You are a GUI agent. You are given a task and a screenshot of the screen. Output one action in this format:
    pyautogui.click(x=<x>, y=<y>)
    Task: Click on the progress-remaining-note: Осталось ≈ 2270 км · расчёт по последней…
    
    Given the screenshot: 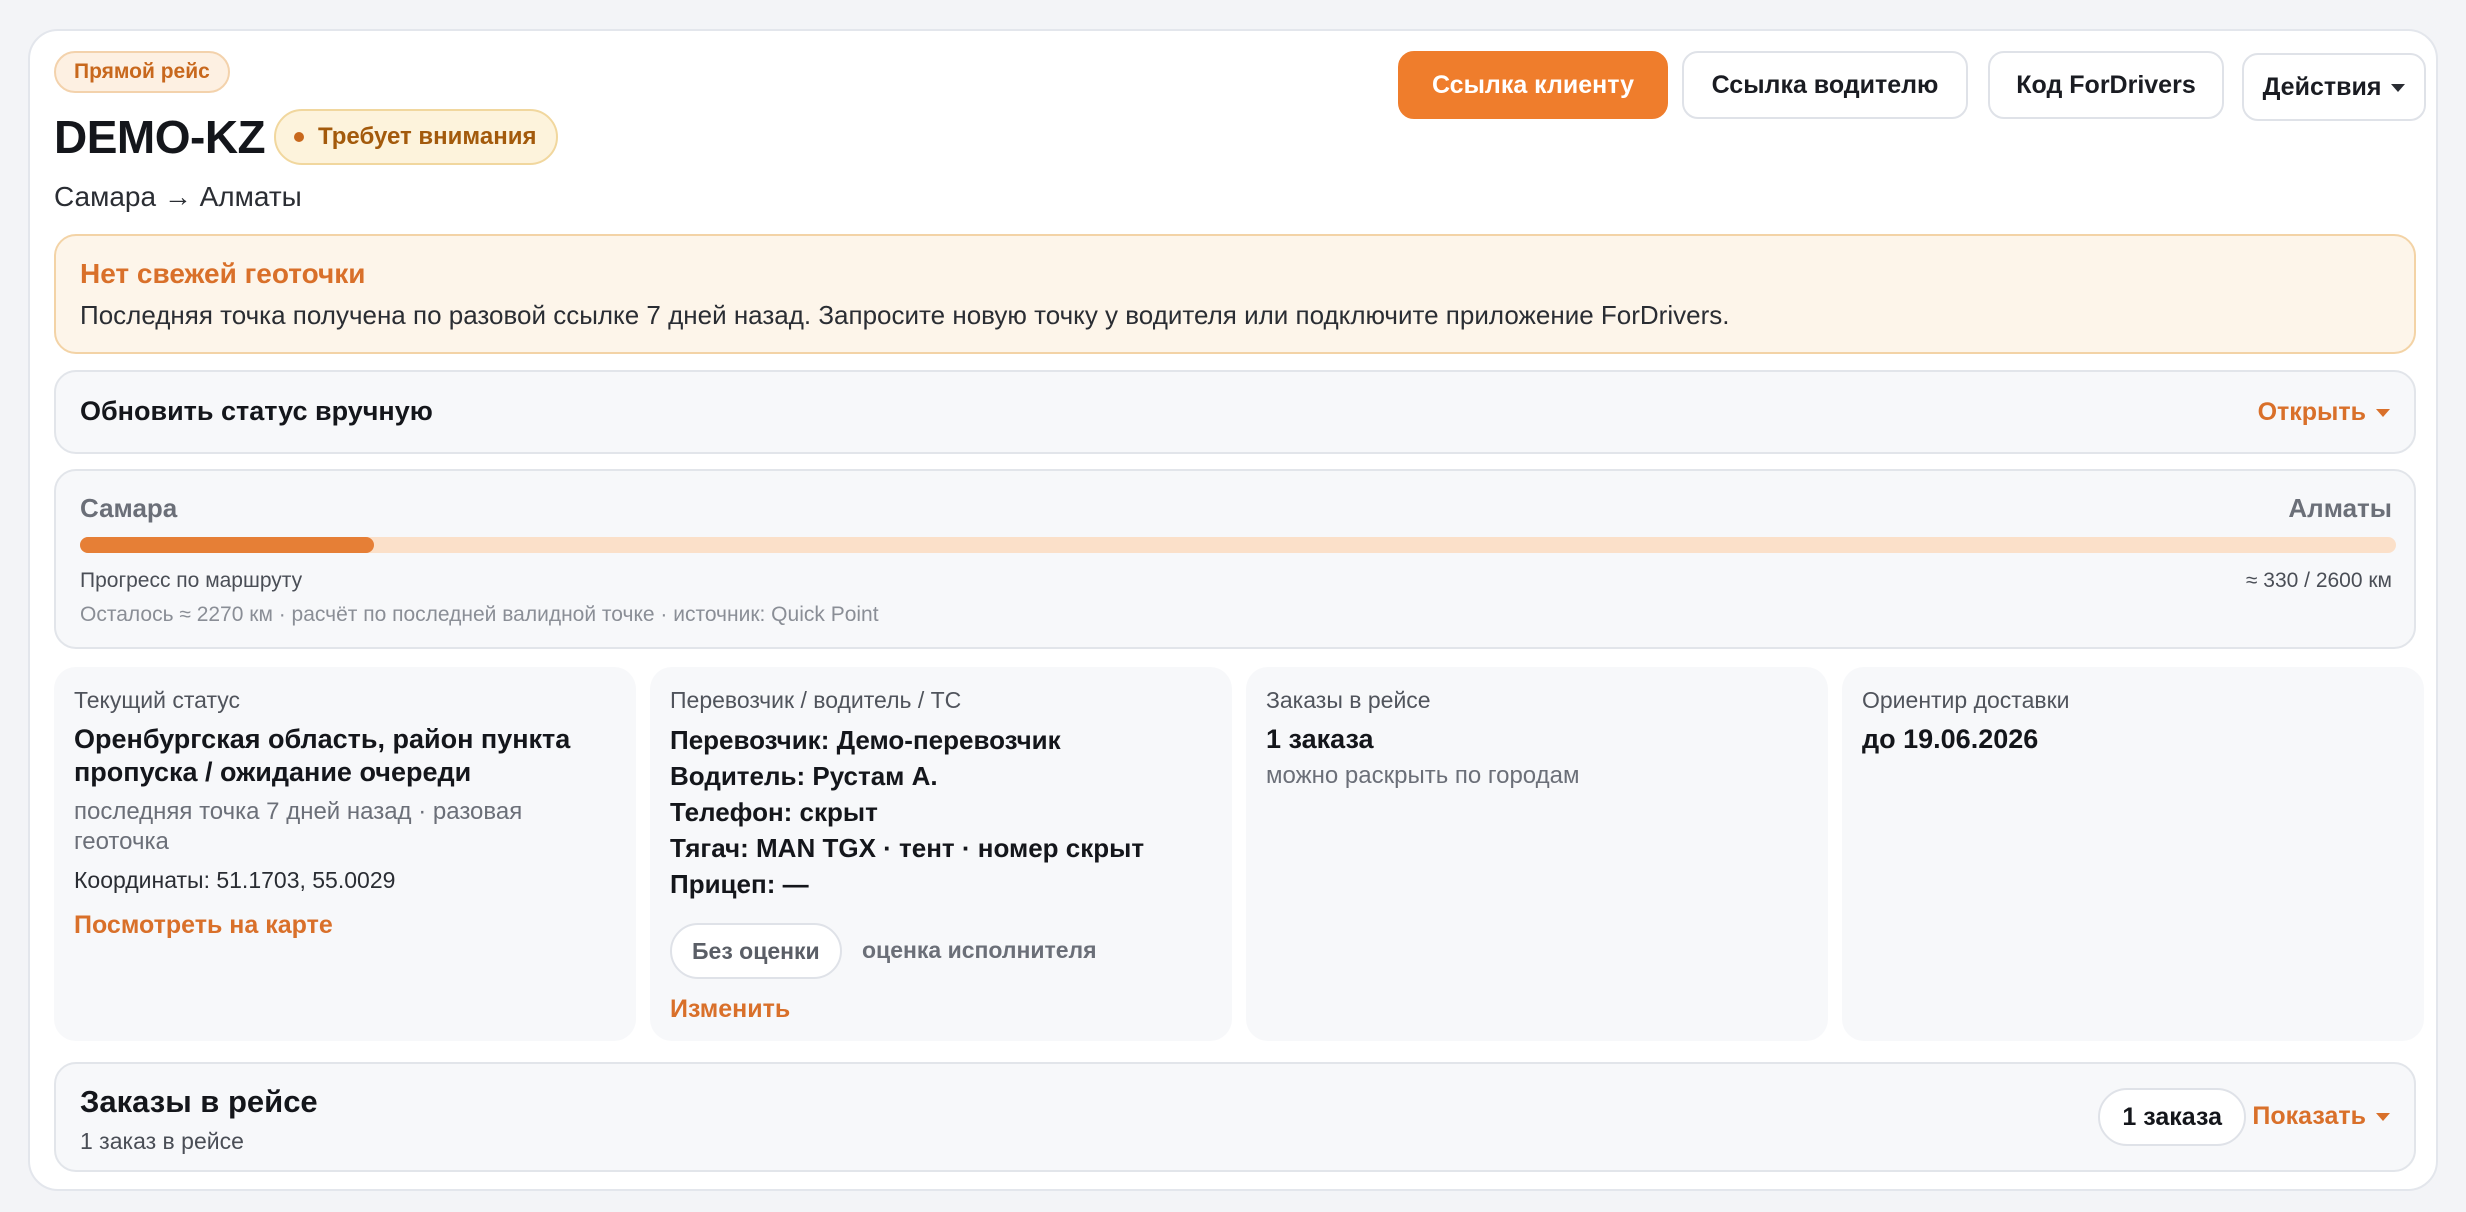 What is the action you would take?
    pyautogui.click(x=479, y=614)
    